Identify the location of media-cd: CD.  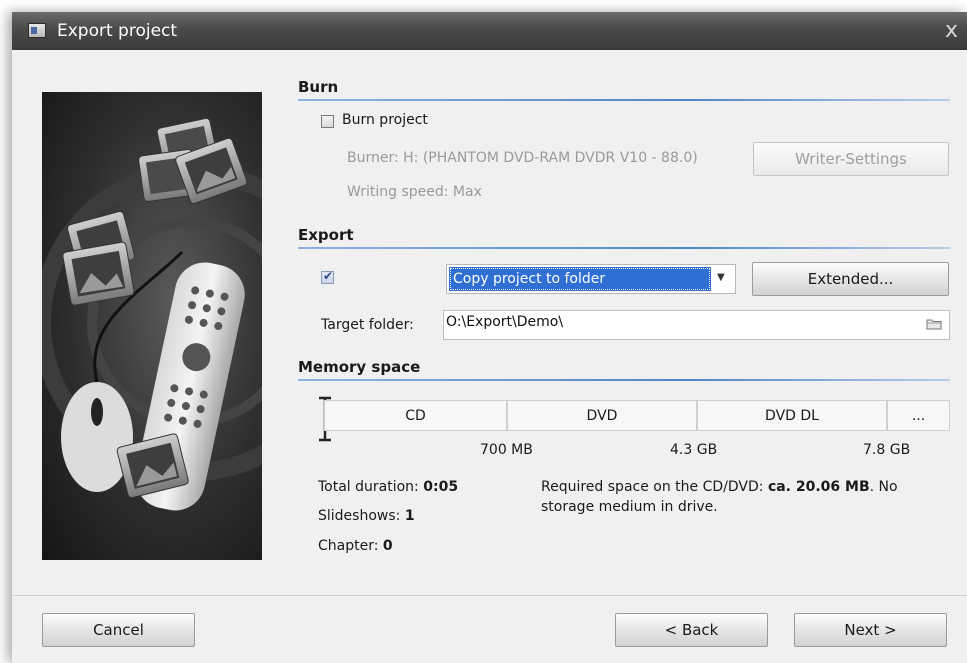
(415, 415).